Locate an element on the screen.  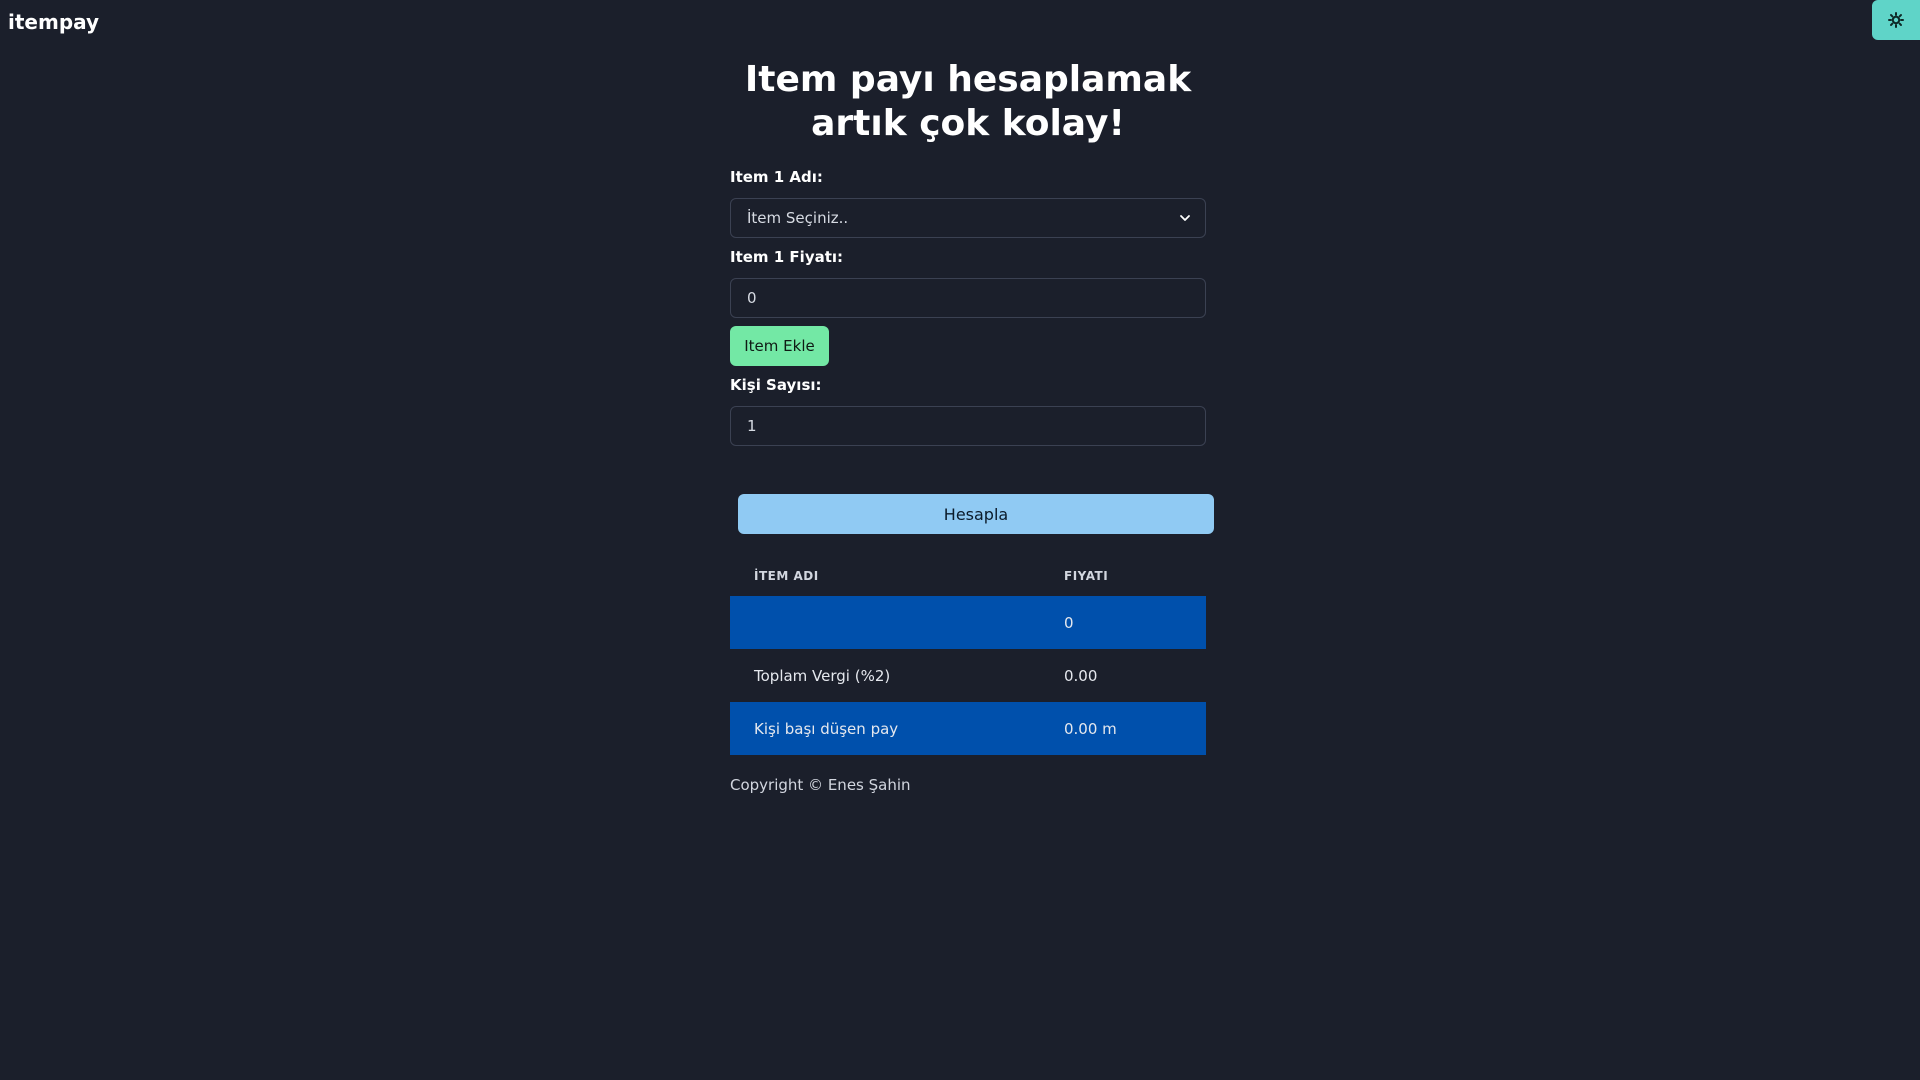
column-header-item-name: İTEM ADI is located at coordinates (786, 576).